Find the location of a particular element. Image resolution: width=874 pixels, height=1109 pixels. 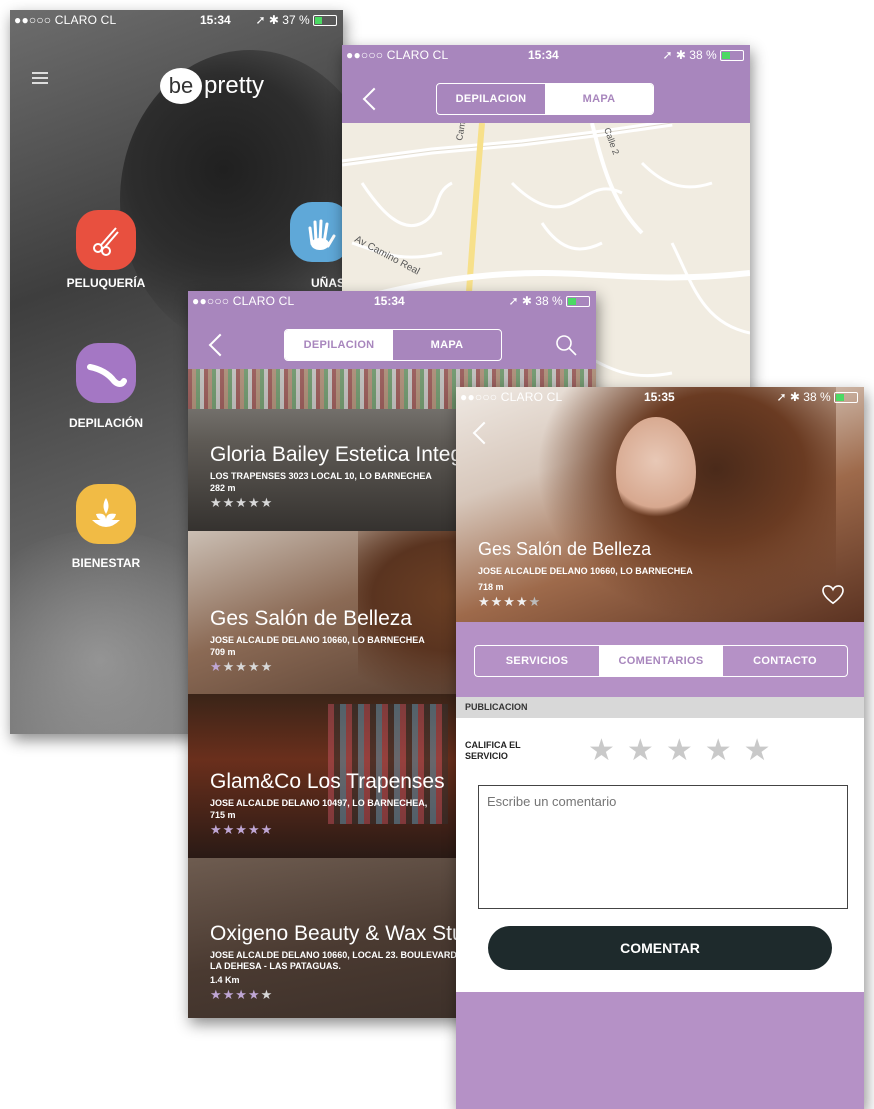

rate-label: CALIFICA EL SERVICIO is located at coordinates (493, 751).